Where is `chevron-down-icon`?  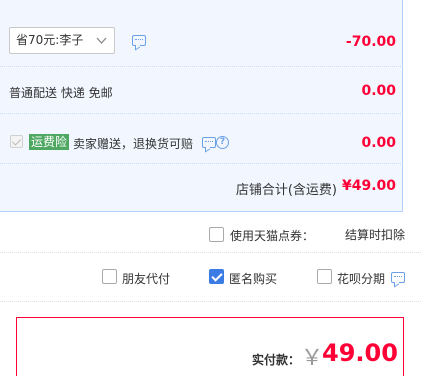 chevron-down-icon is located at coordinates (101, 45).